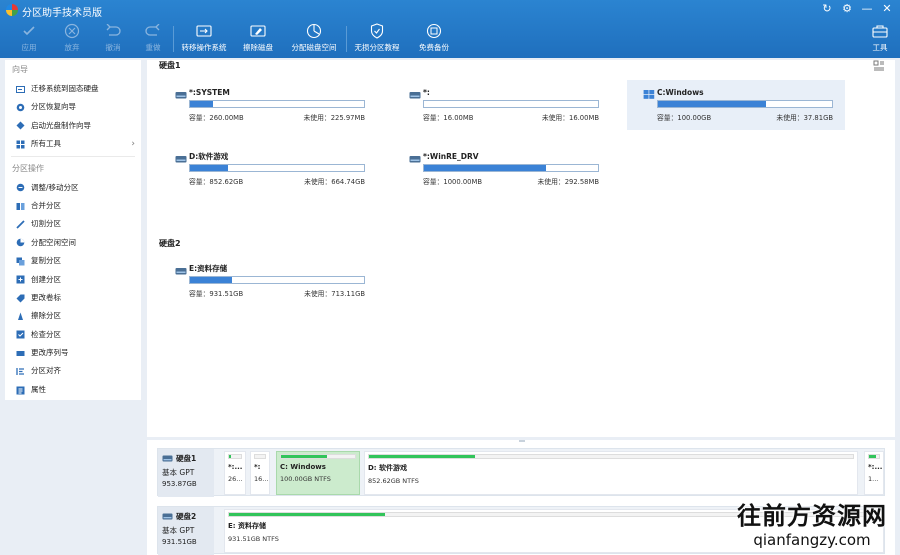 The image size is (900, 555). What do you see at coordinates (61, 125) in the screenshot?
I see `sidebar-item-label: 启动光盘制作向导` at bounding box center [61, 125].